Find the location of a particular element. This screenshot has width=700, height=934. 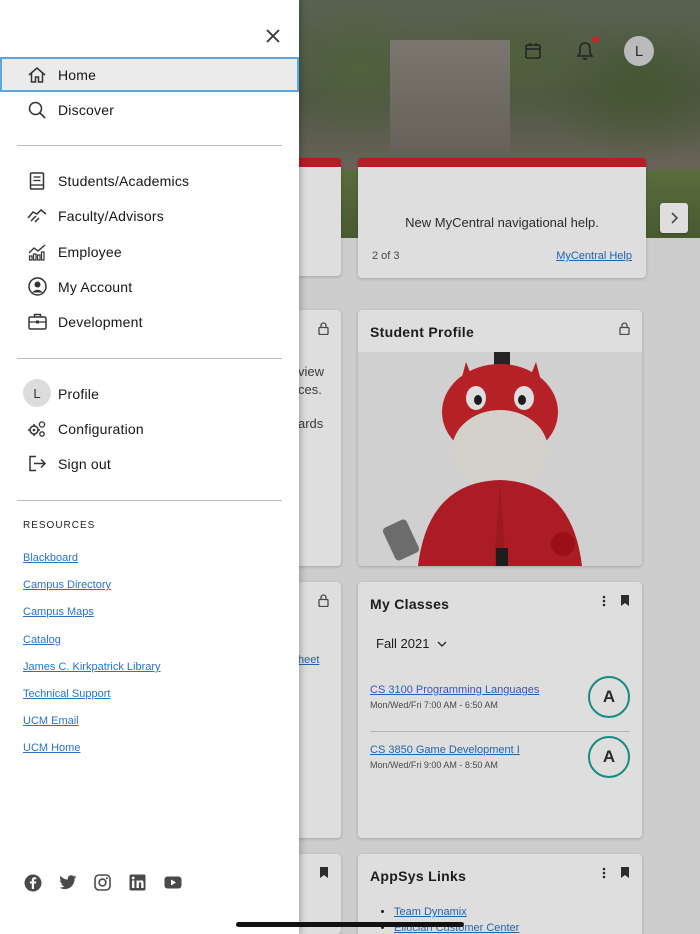

nav-label: Discover is located at coordinates (86, 109).